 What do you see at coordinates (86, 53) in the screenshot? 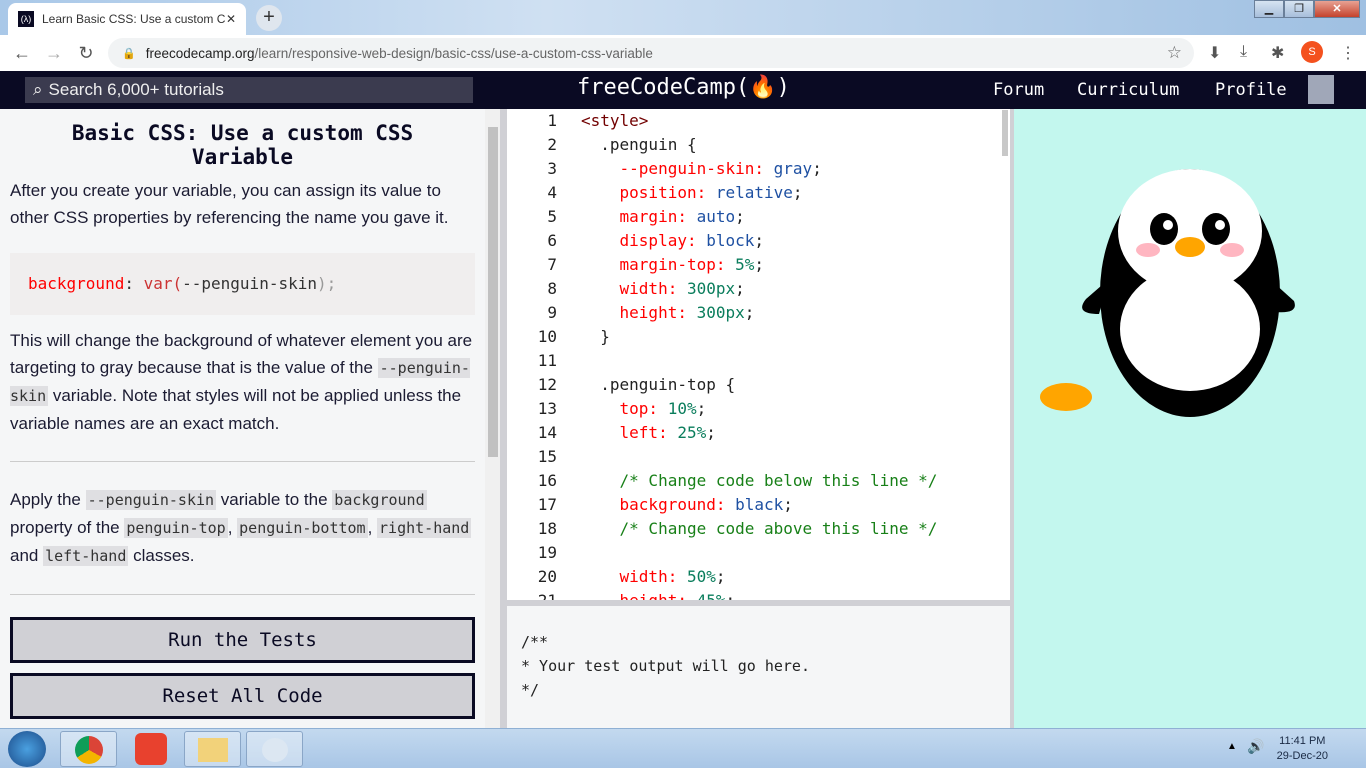
I see `reload-icon: ↻` at bounding box center [86, 53].